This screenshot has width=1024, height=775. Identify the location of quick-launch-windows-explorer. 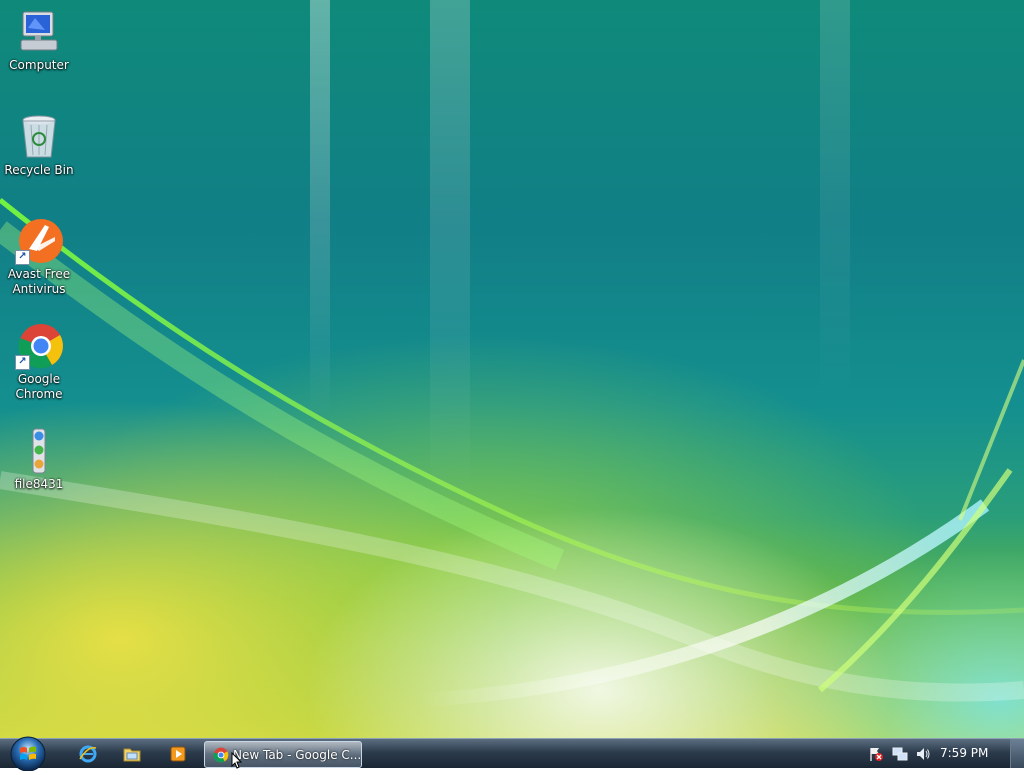
(132, 754).